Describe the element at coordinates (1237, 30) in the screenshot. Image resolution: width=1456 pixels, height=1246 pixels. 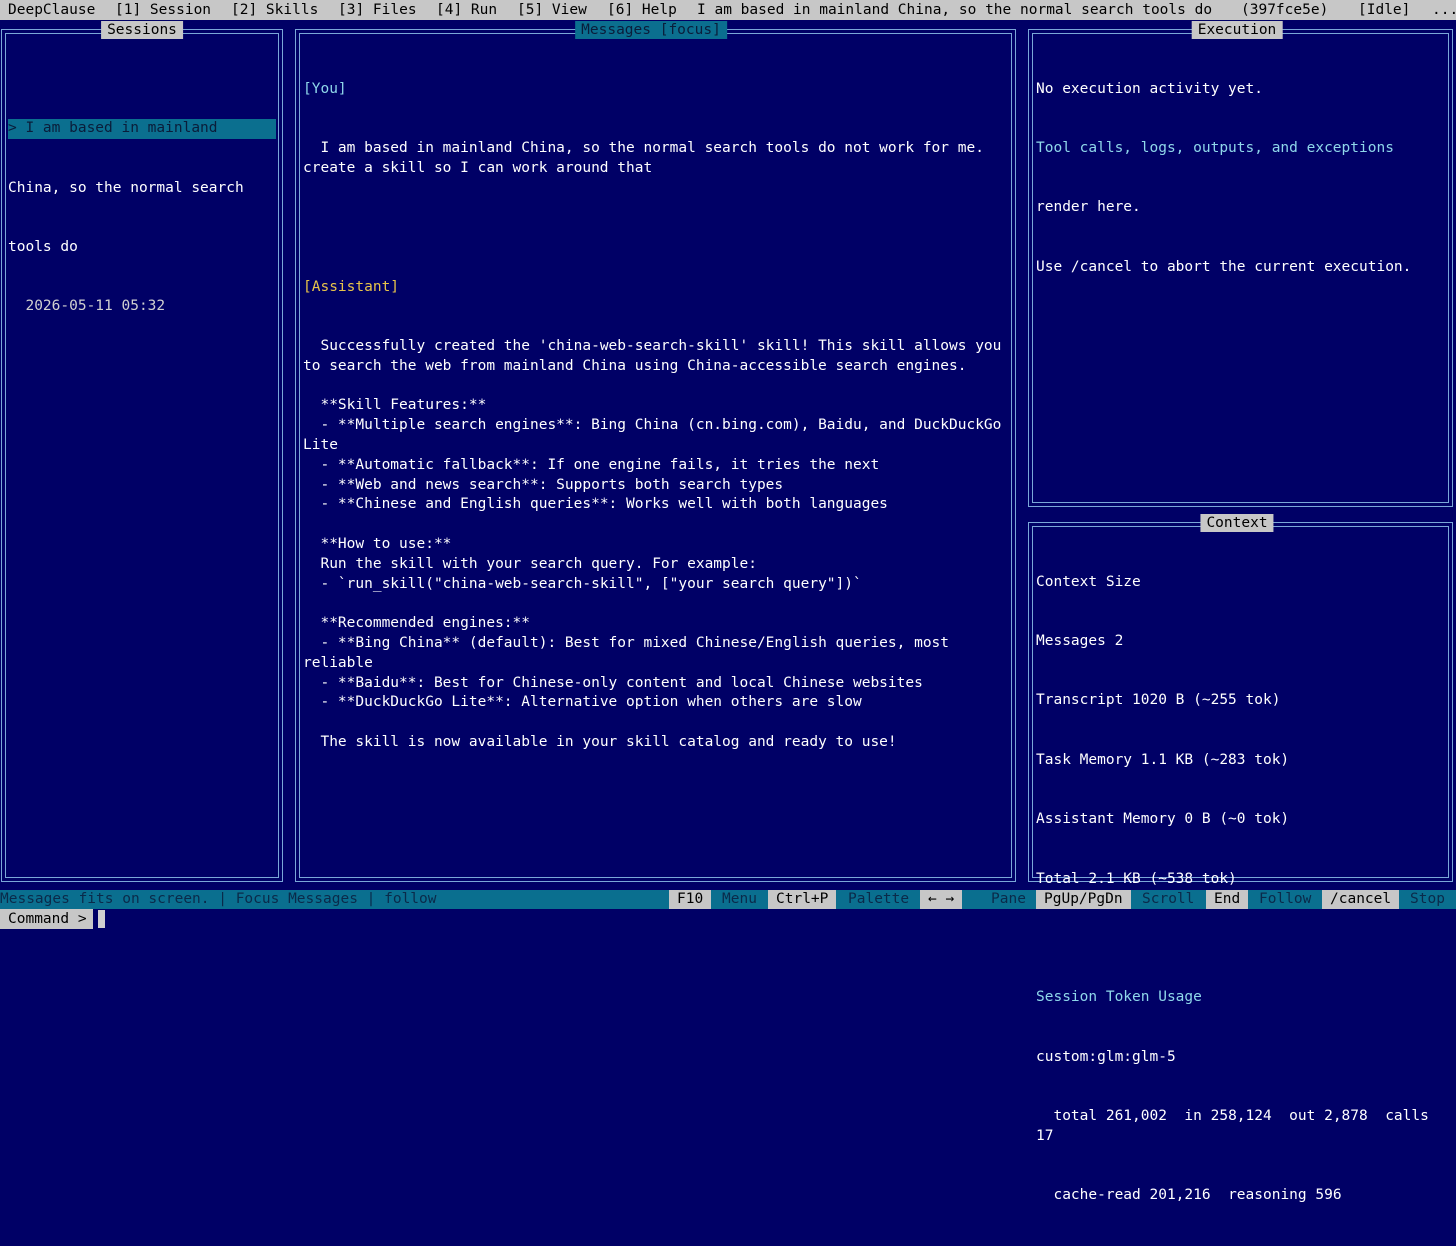
I see `execution-title: Execution` at that location.